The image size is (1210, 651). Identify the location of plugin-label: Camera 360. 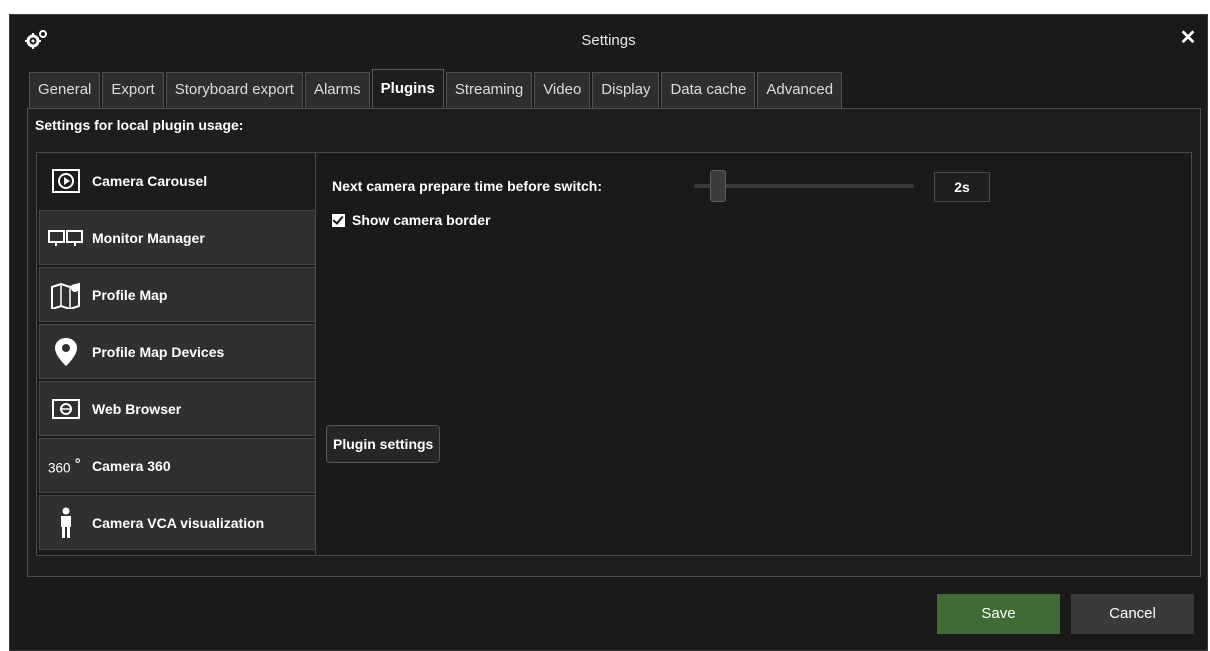
(131, 465).